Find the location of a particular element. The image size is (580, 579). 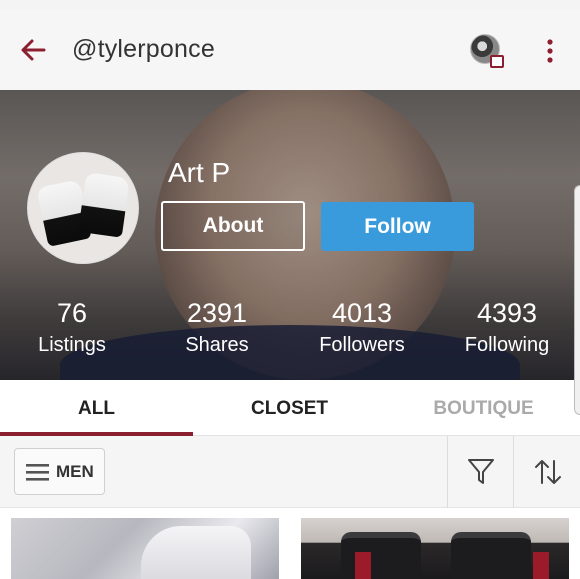

profile-handle: @tylerponce is located at coordinates (143, 49).